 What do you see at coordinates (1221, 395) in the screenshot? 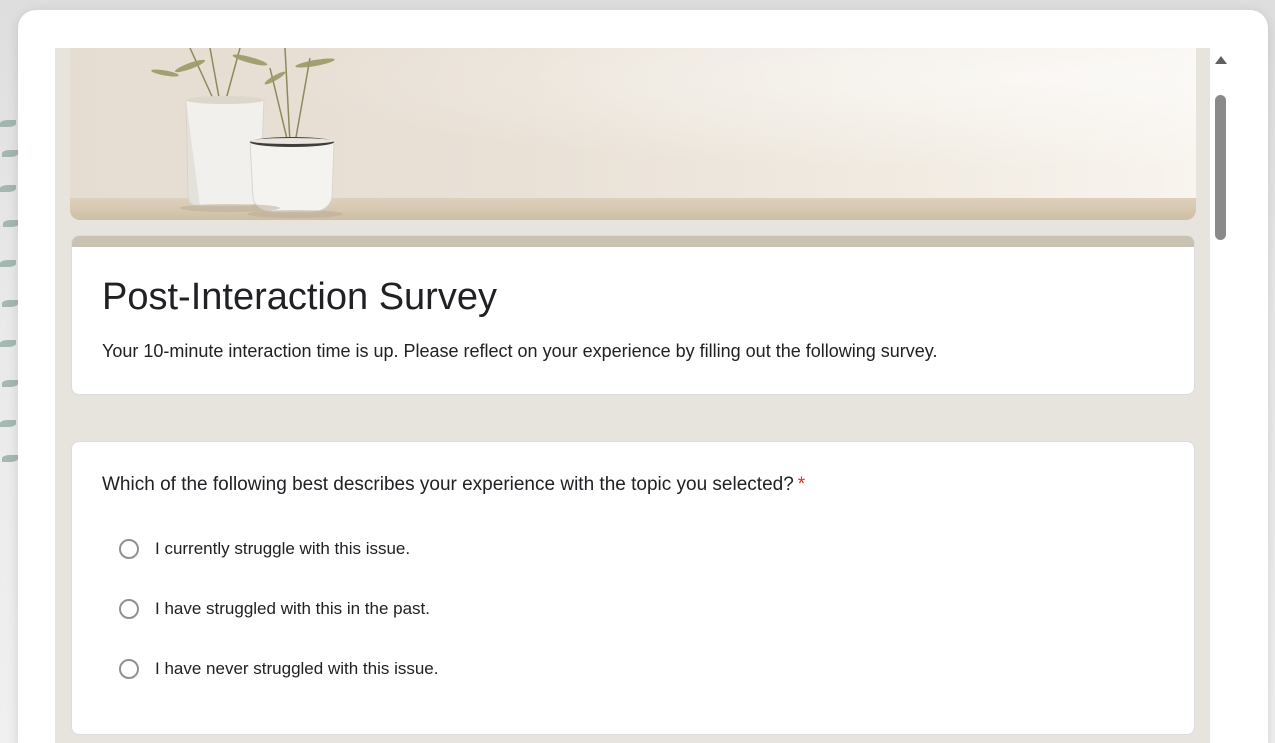
I see `vertical-scrollbar` at bounding box center [1221, 395].